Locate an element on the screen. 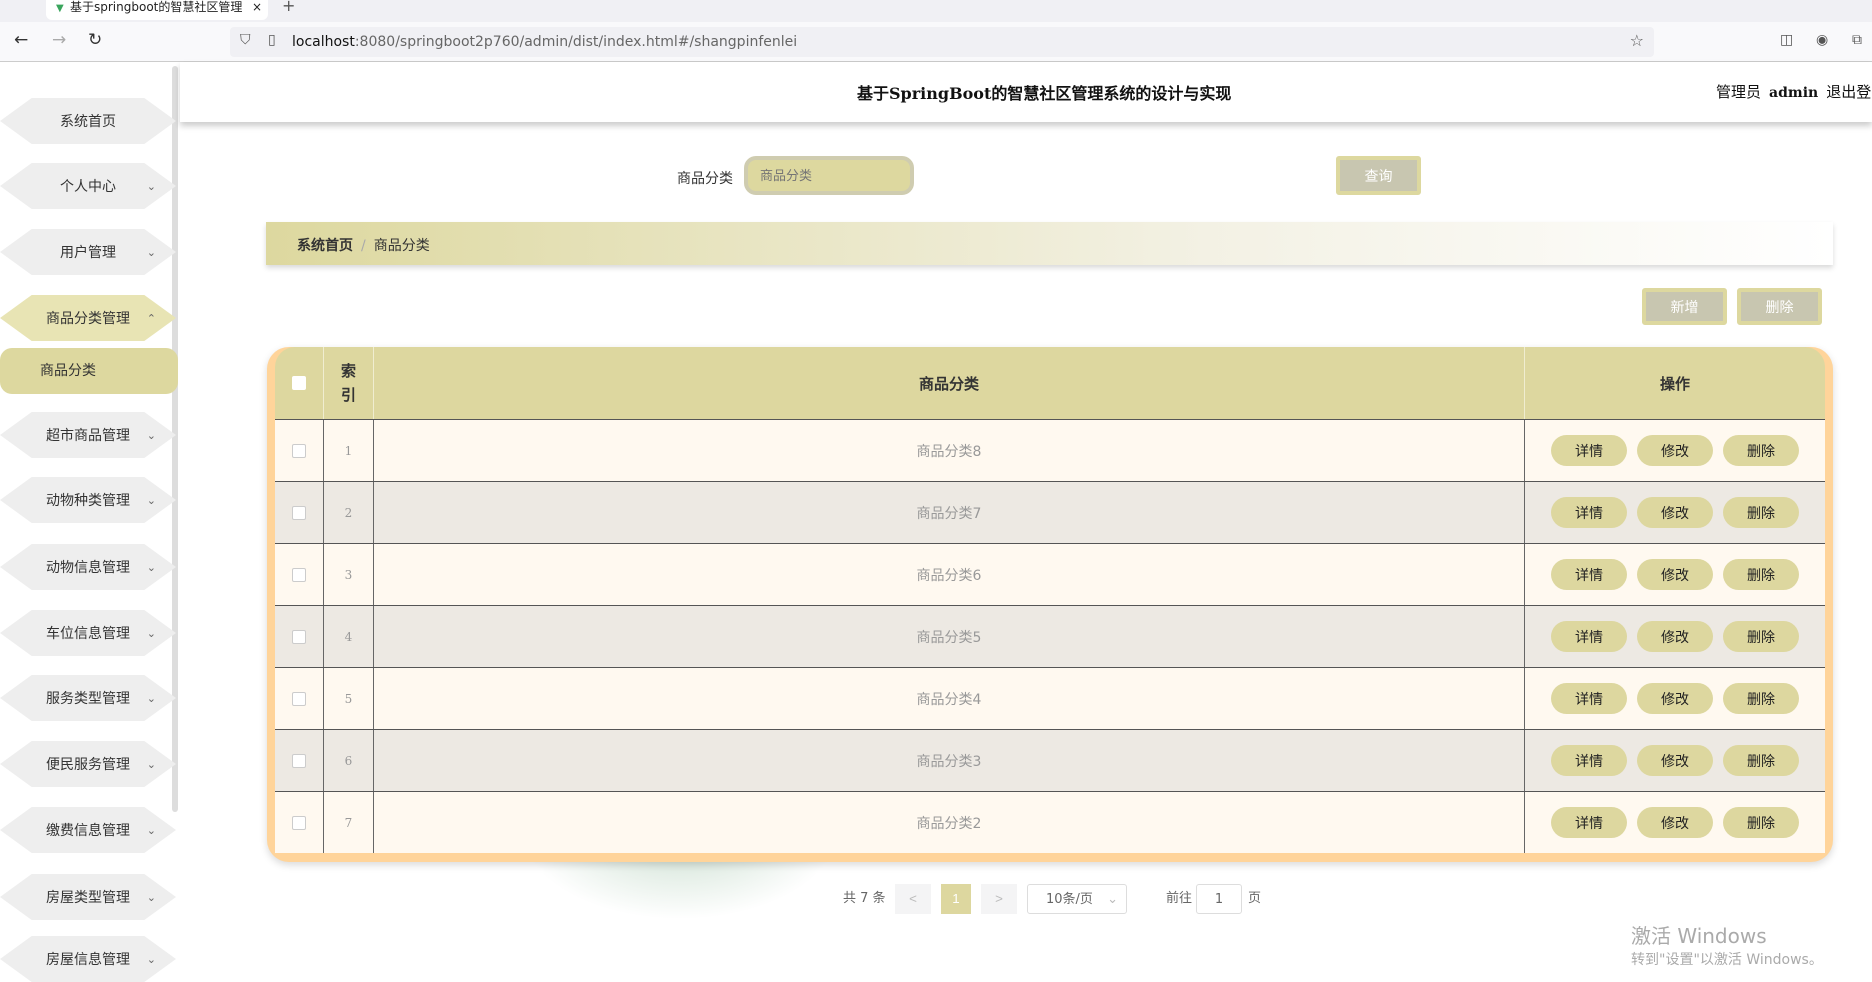 This screenshot has height=982, width=1872. next-page-button: > is located at coordinates (999, 899).